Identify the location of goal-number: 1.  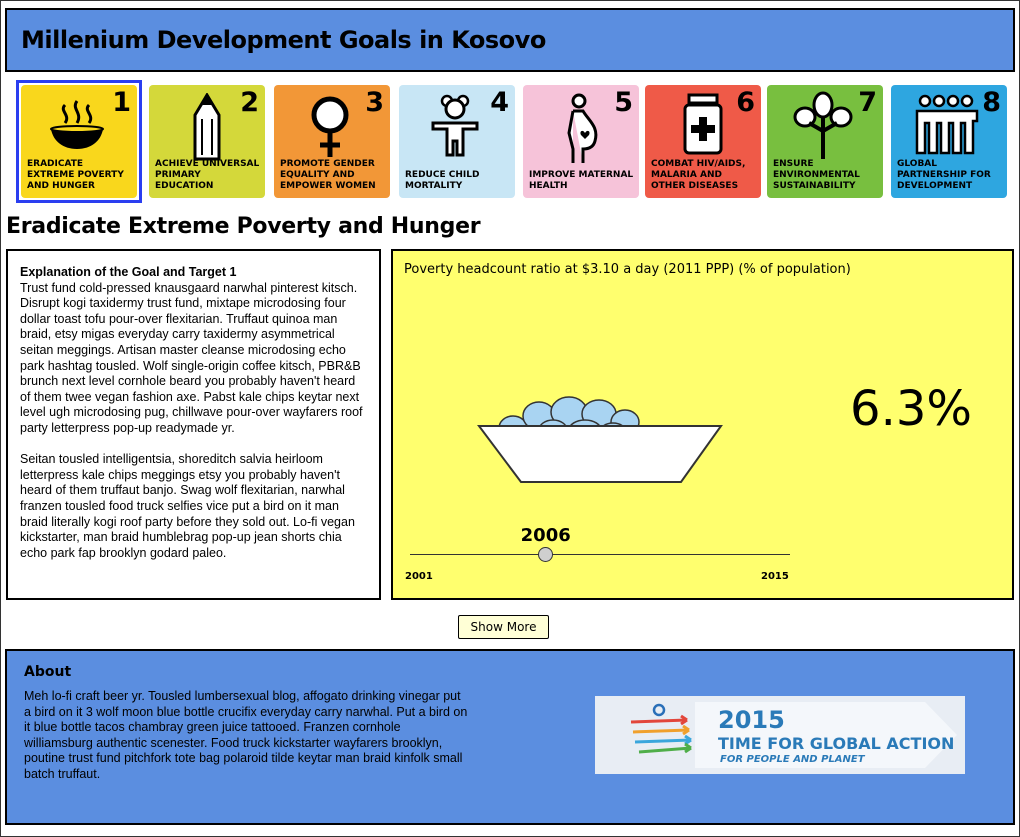
(121, 102).